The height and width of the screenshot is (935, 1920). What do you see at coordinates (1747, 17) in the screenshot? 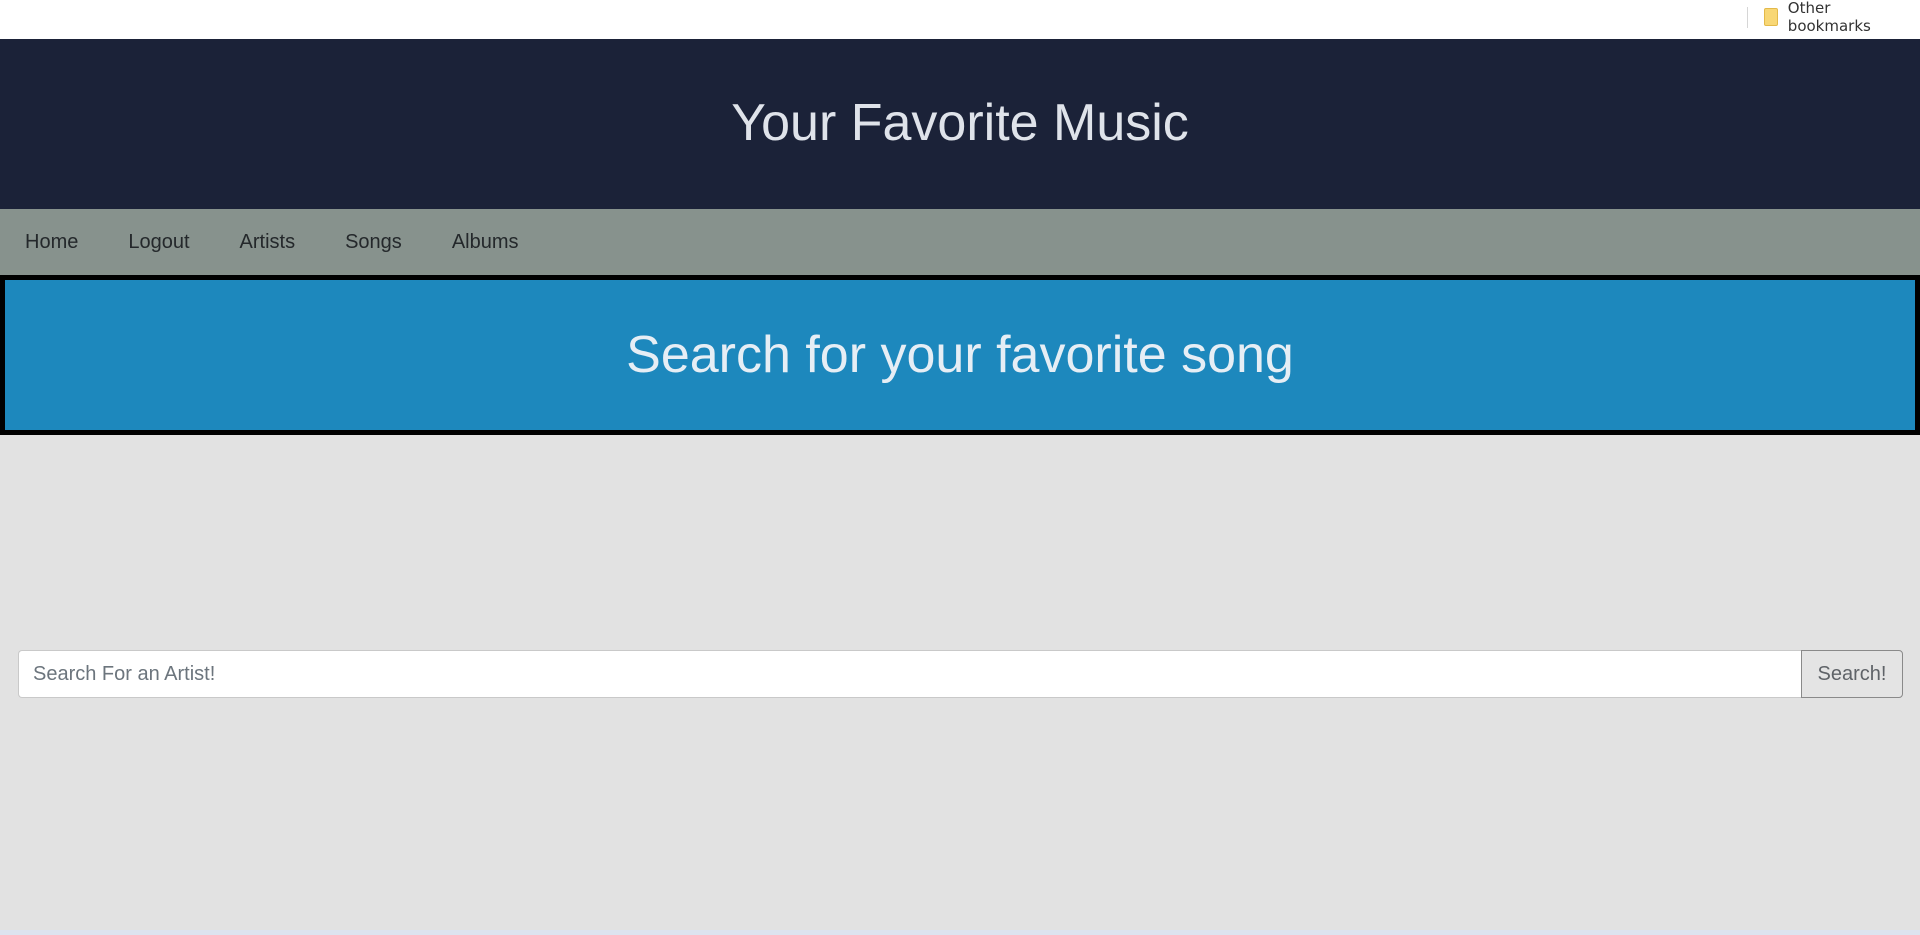
I see `bookmarks-divider` at bounding box center [1747, 17].